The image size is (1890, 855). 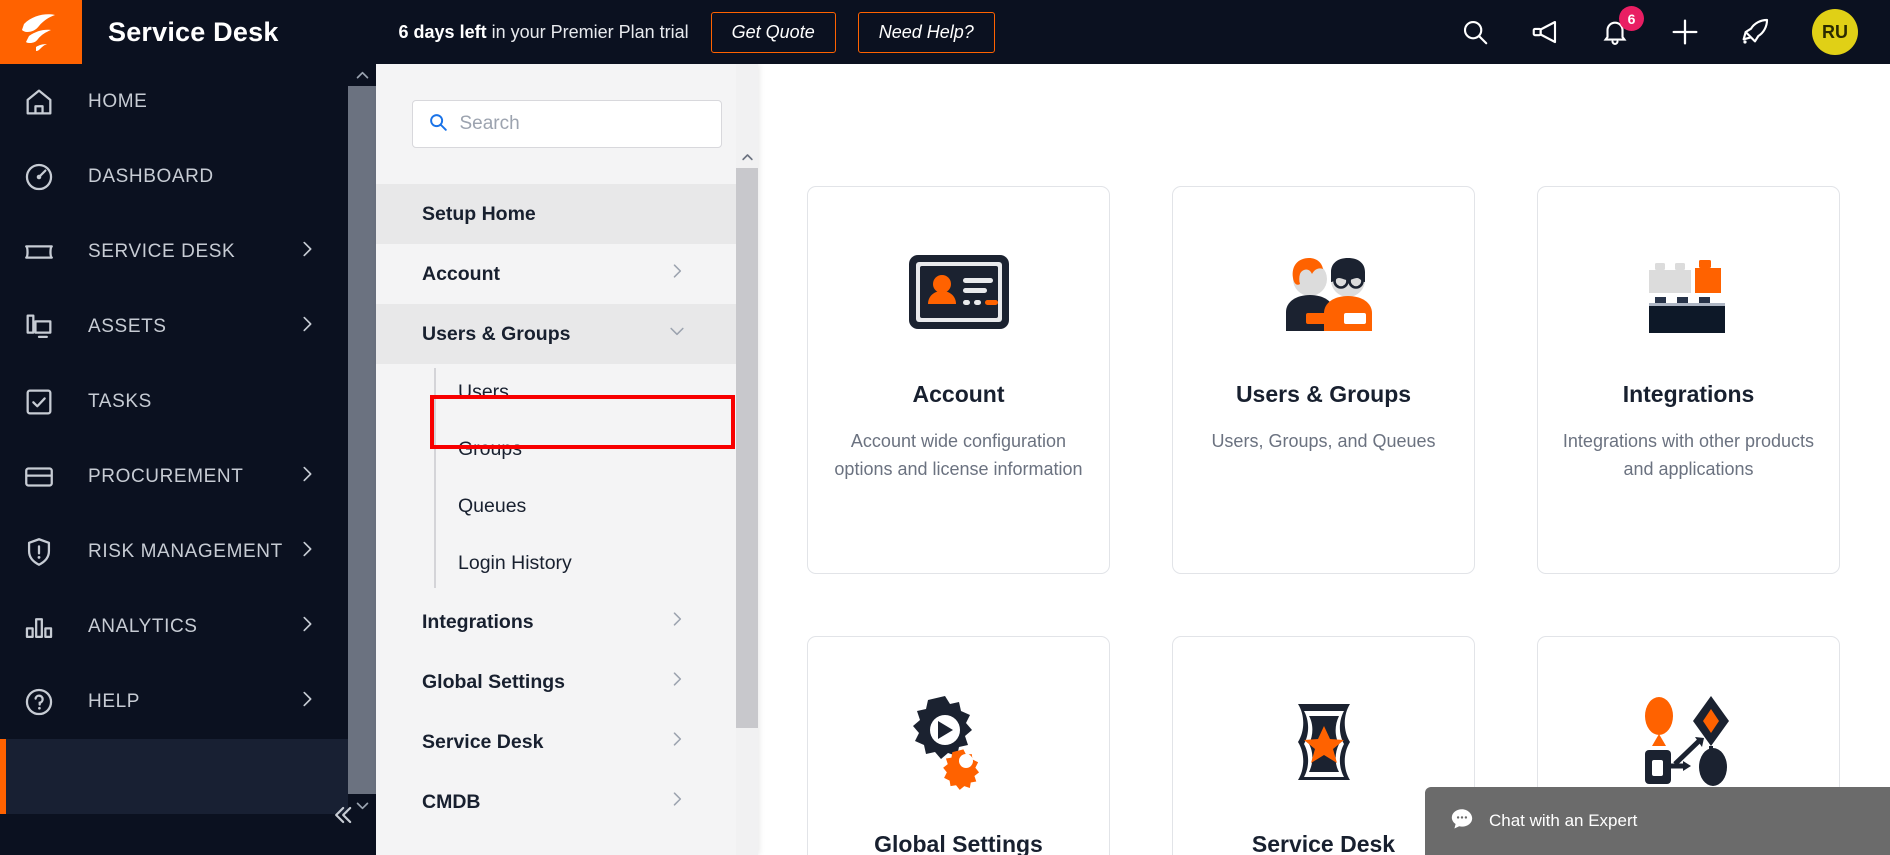 What do you see at coordinates (1835, 32) in the screenshot?
I see `avatar: RU` at bounding box center [1835, 32].